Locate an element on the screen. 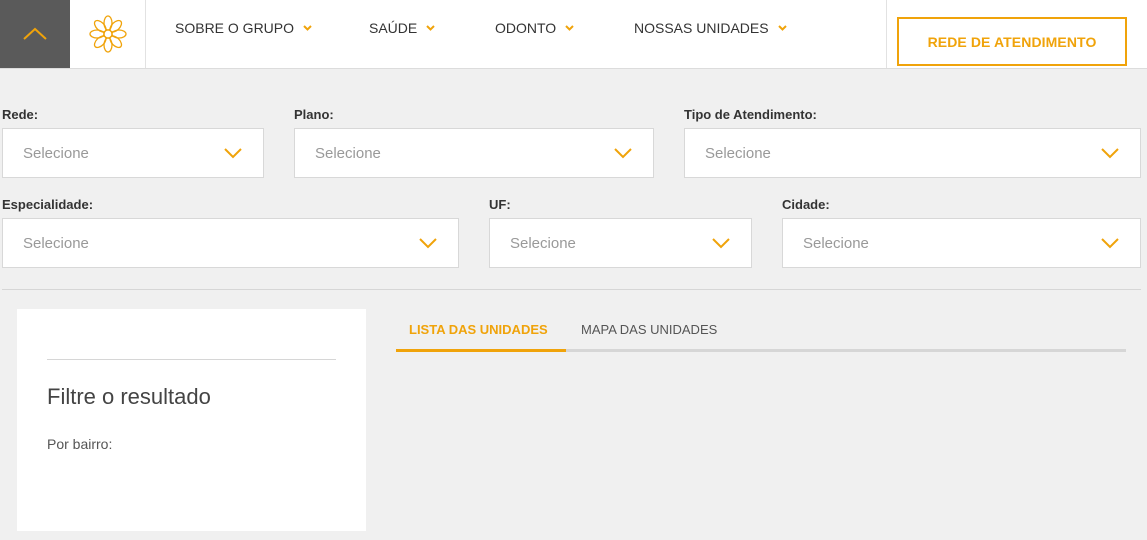  uf-label: UF: is located at coordinates (500, 204).